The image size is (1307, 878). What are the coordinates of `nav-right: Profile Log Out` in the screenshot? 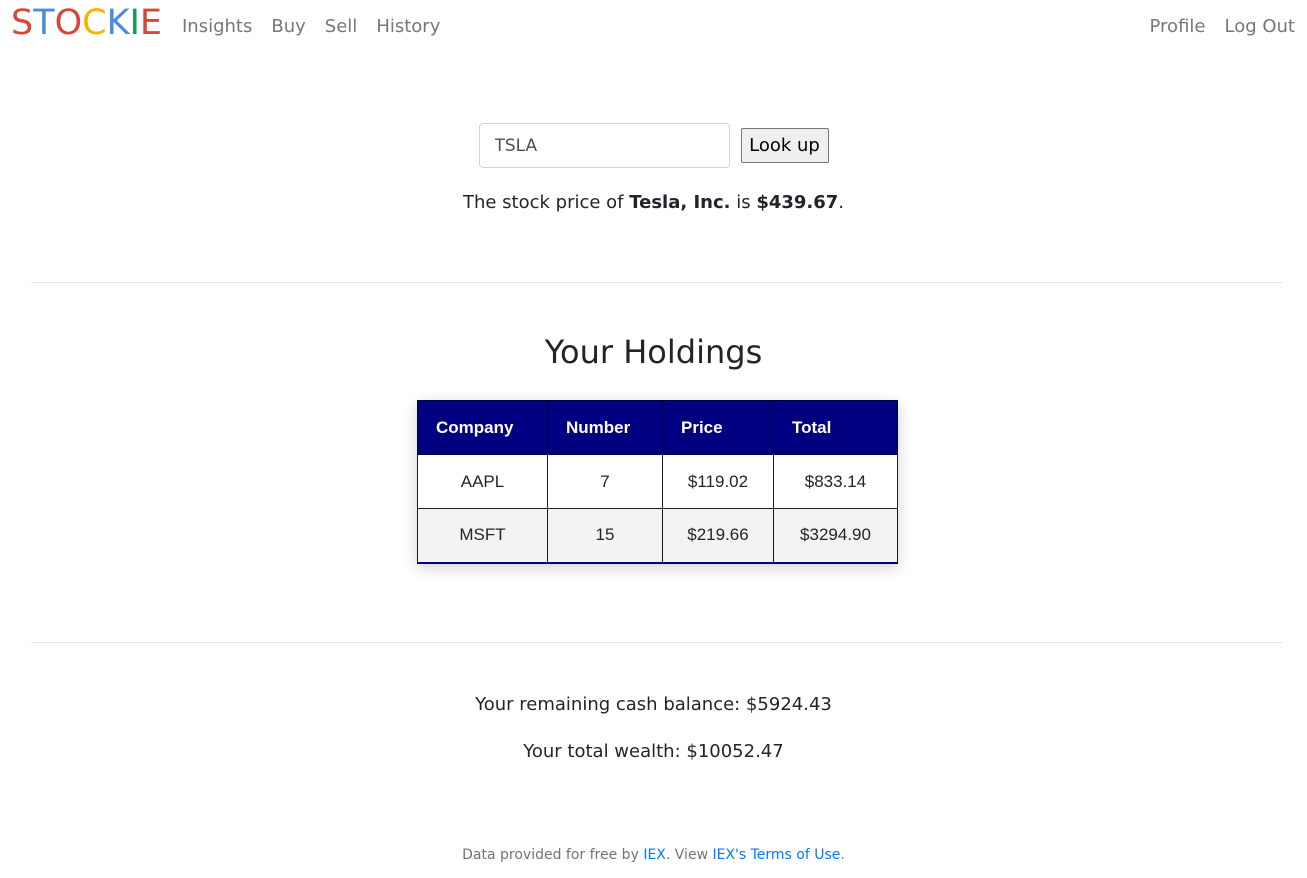 It's located at (1222, 27).